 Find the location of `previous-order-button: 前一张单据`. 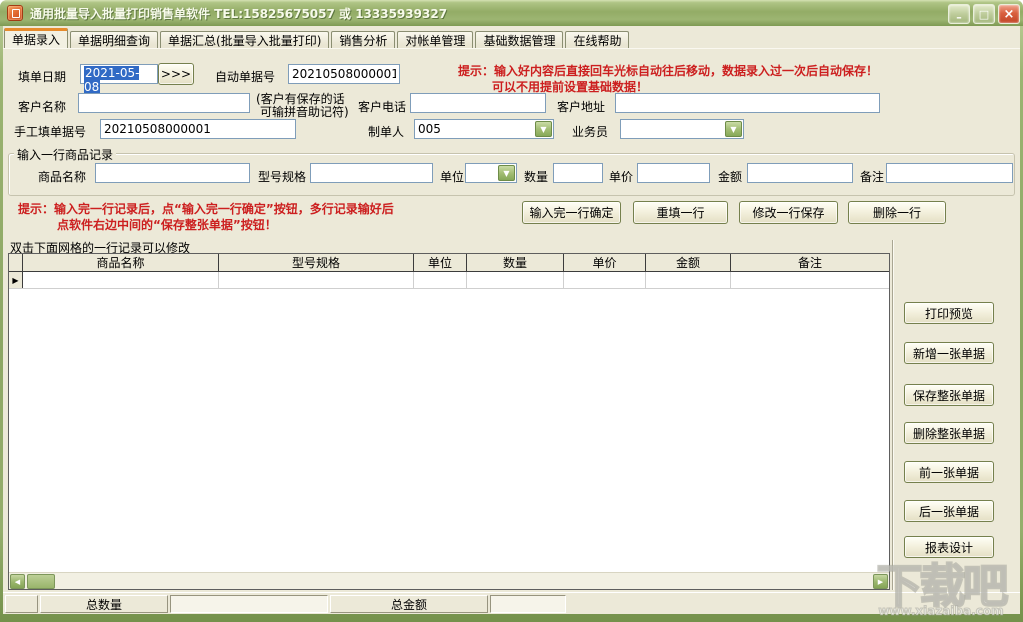

previous-order-button: 前一张单据 is located at coordinates (949, 472).